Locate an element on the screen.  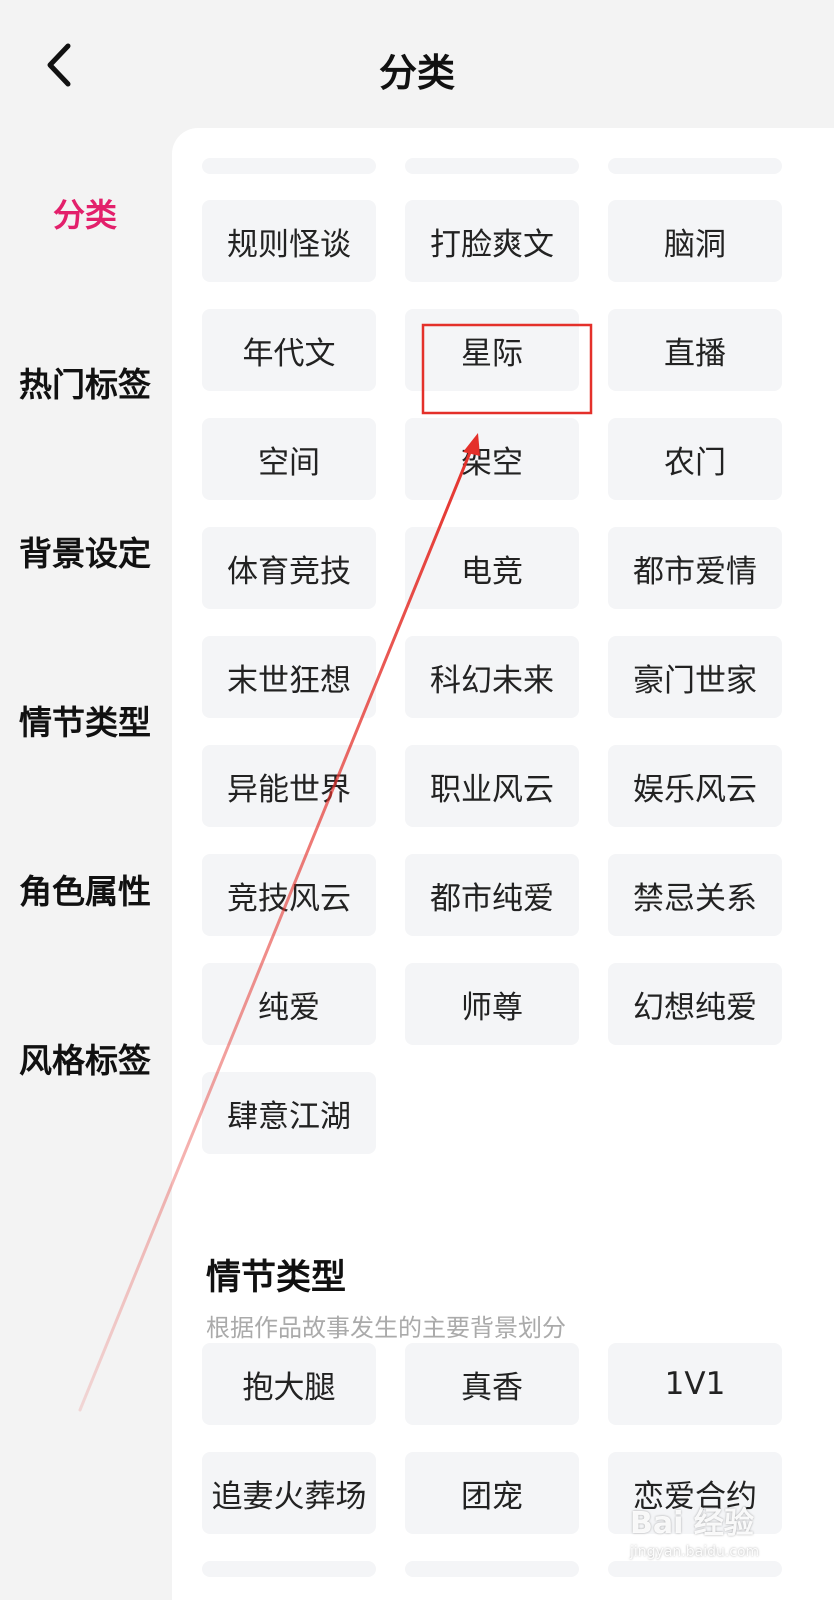
tag-item: 直播 is located at coordinates (695, 350).